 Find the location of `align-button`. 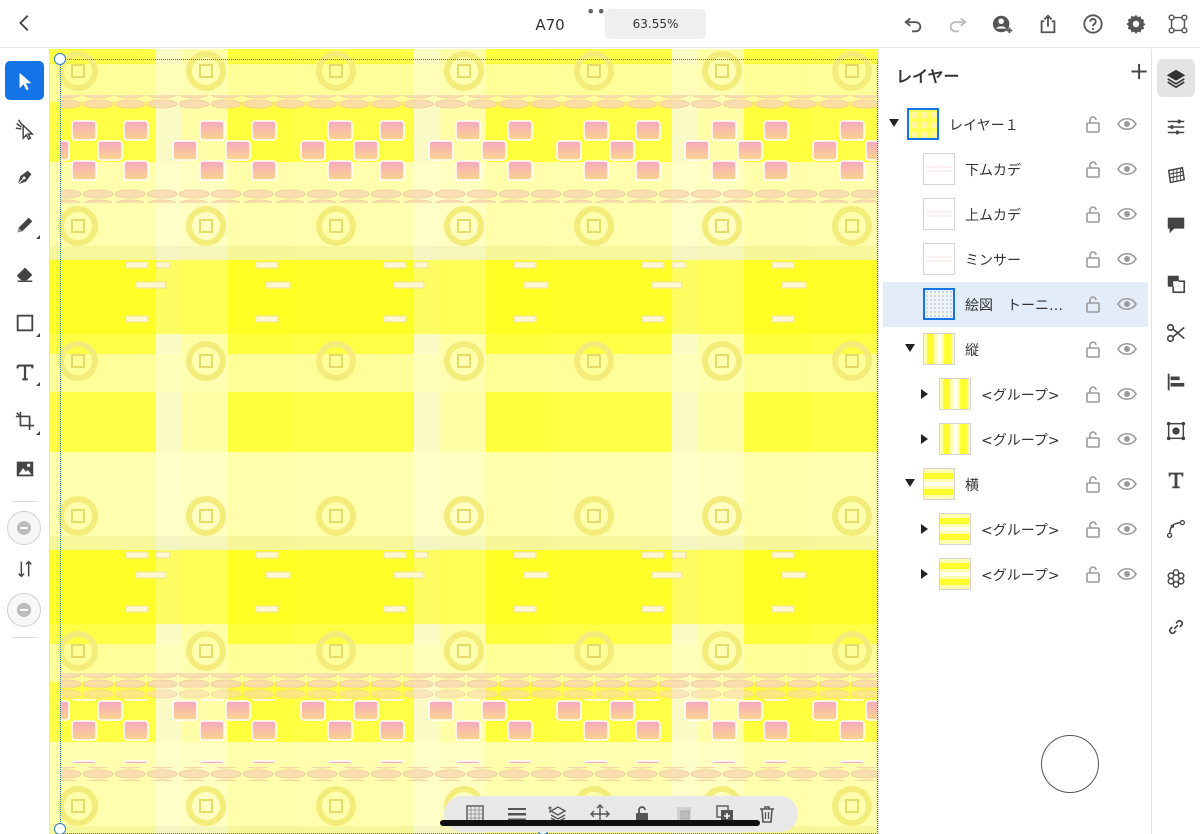

align-button is located at coordinates (1176, 382).